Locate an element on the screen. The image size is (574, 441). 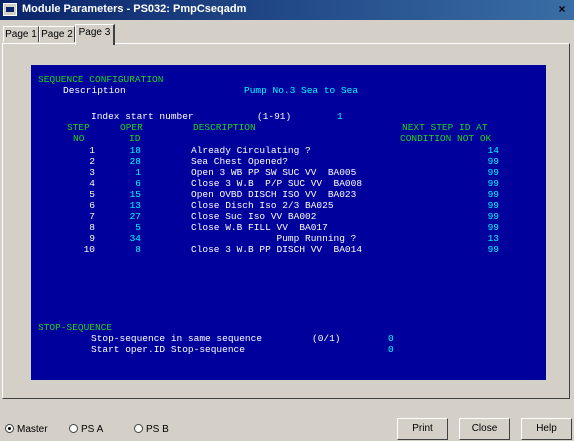
row-description: Sea Chest Opened? is located at coordinates (239, 161).